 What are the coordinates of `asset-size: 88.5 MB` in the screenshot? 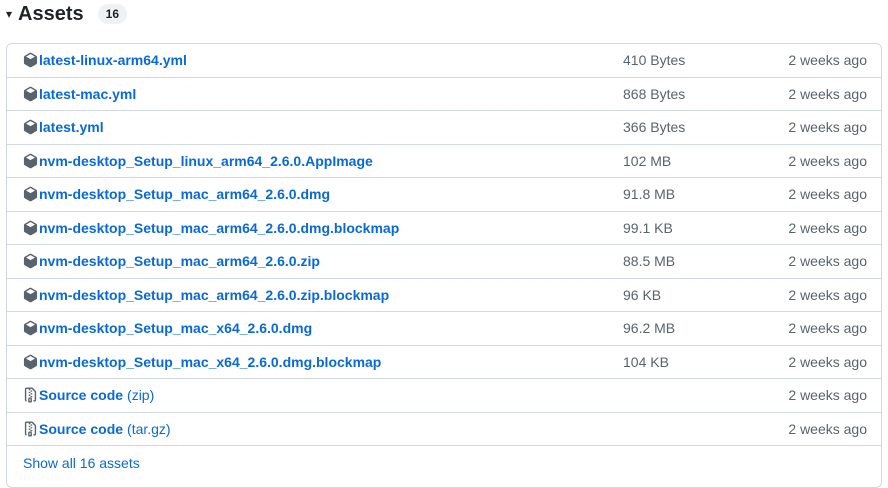 It's located at (649, 261).